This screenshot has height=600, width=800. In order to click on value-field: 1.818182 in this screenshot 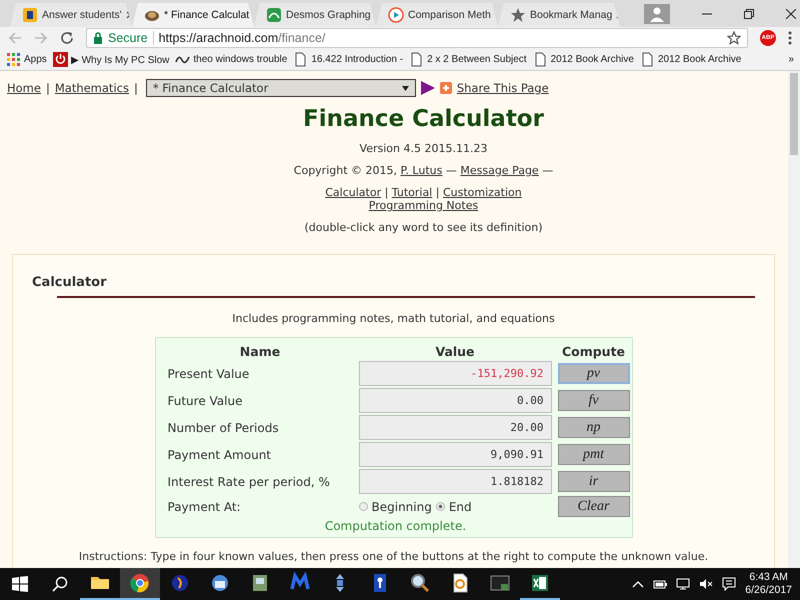, I will do `click(455, 481)`.